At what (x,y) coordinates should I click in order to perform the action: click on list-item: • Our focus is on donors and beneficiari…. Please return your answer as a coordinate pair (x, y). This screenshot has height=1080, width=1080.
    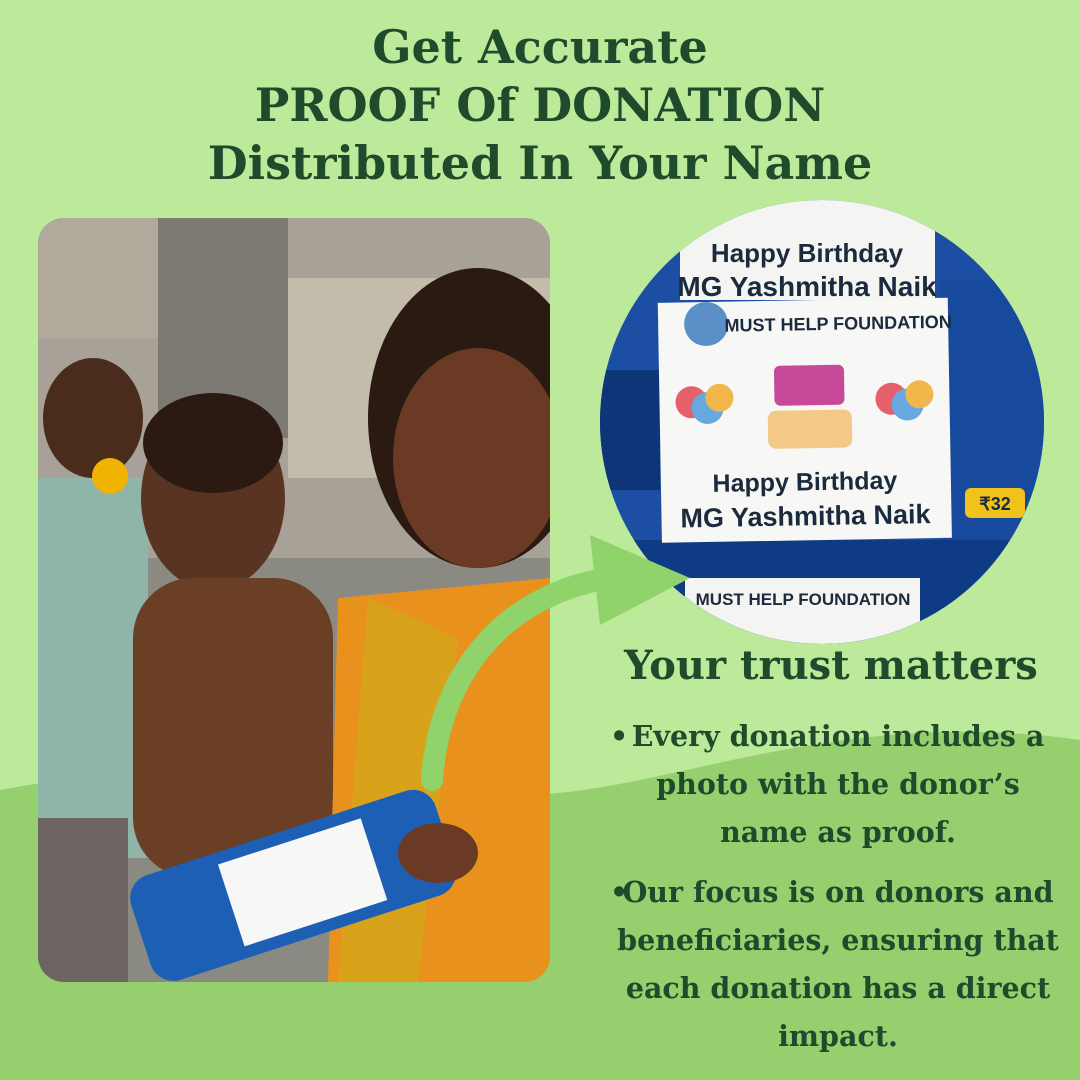
    Looking at the image, I should click on (825, 964).